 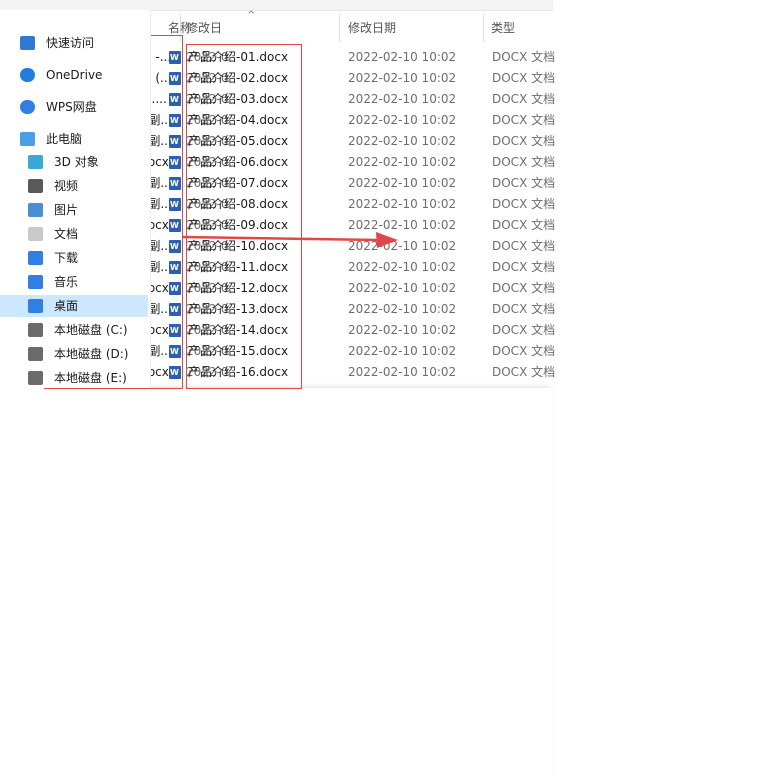 I want to click on nav-item: 视频, so click(x=74, y=186).